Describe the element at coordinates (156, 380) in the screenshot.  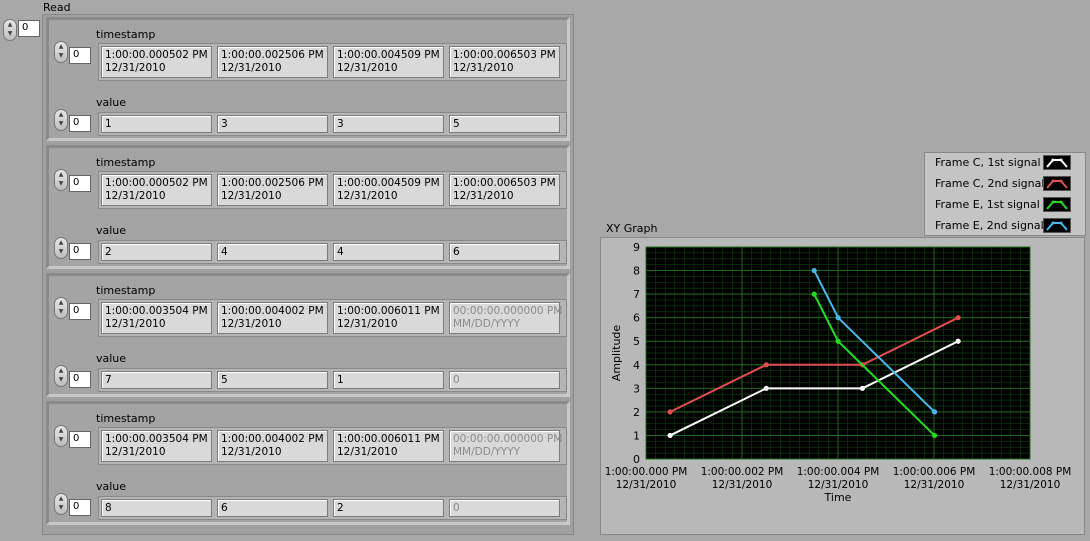
I see `value-cell: 7` at that location.